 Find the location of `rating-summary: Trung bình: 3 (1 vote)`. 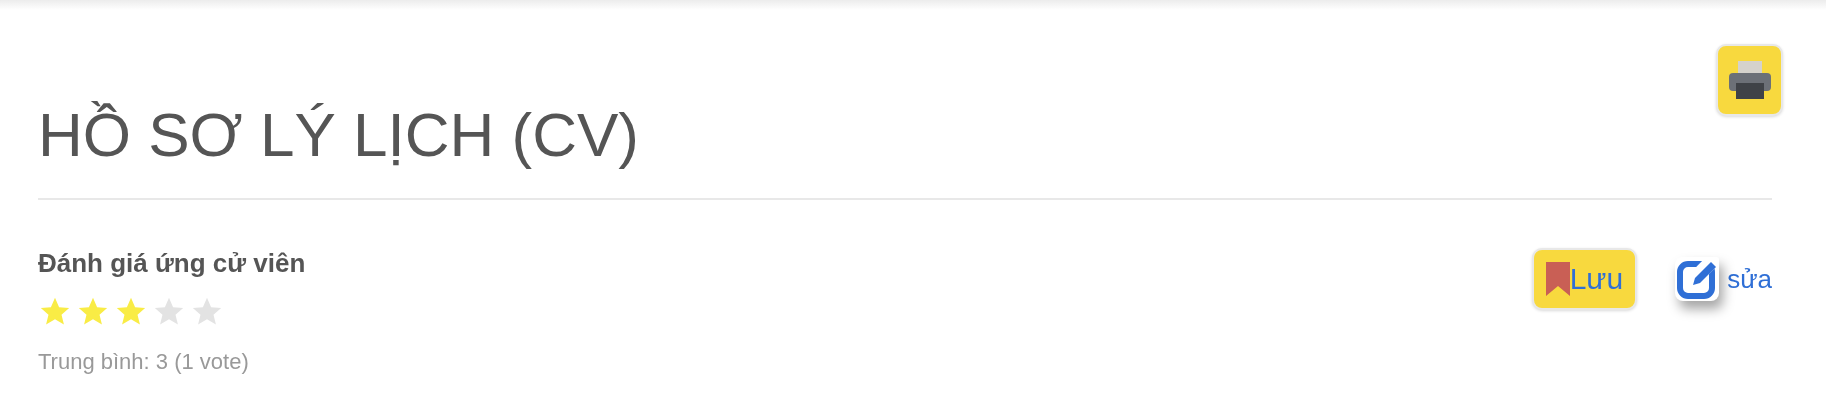

rating-summary: Trung bình: 3 (1 vote) is located at coordinates (143, 362).